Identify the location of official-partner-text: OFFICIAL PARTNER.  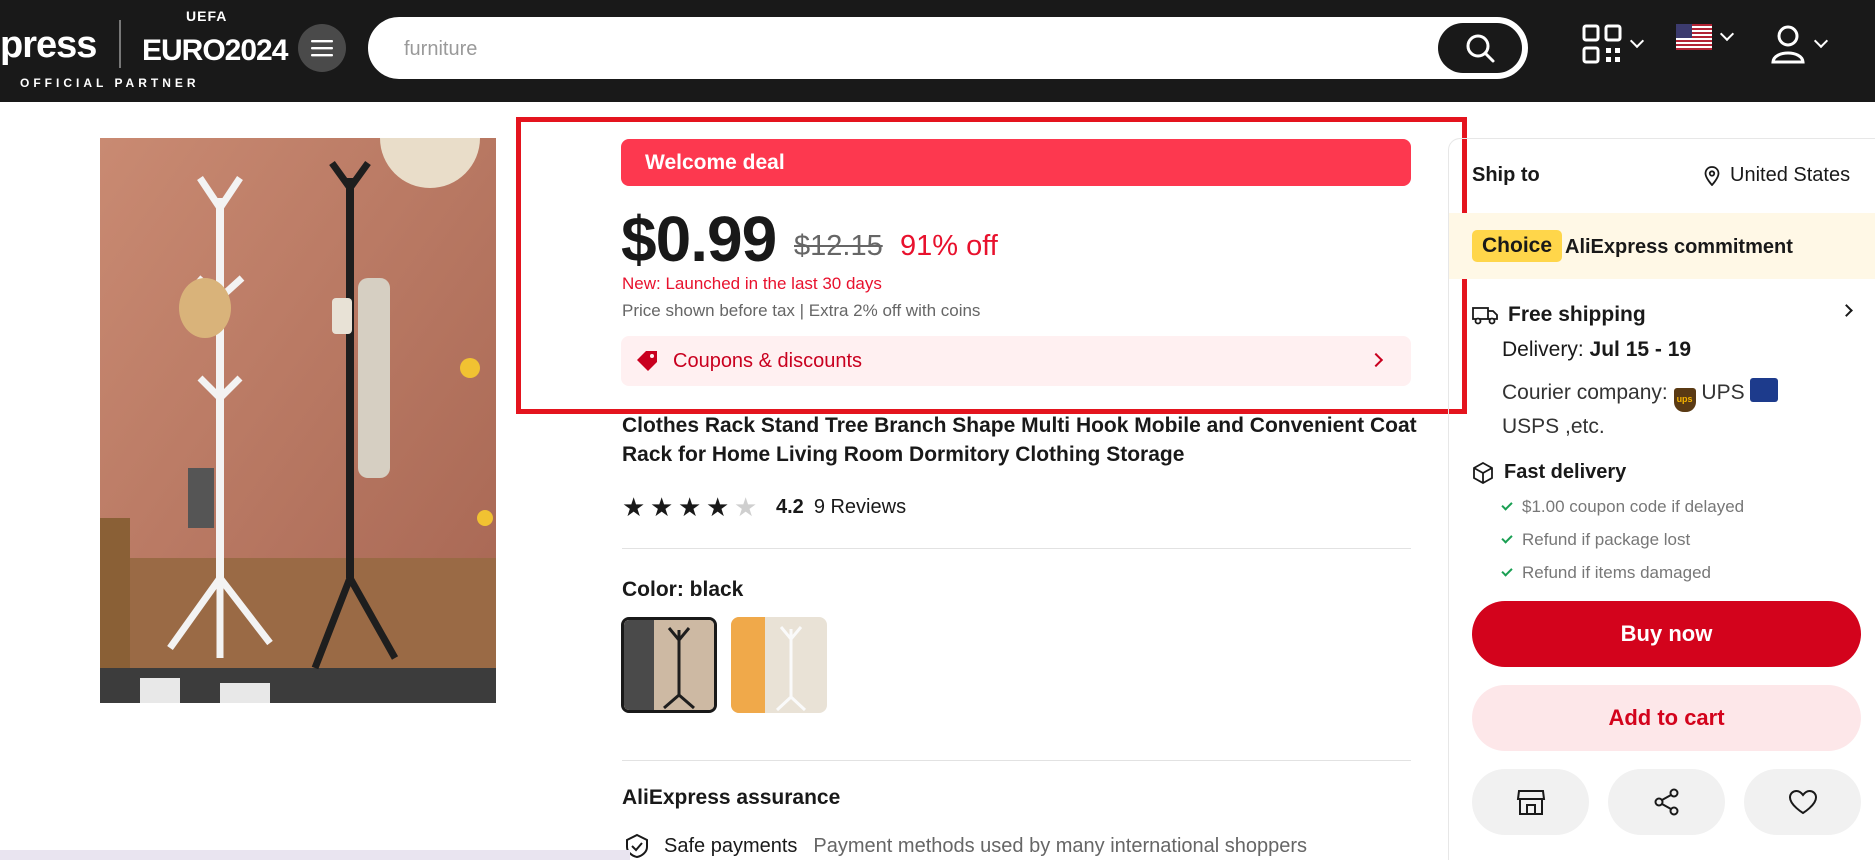
(110, 83).